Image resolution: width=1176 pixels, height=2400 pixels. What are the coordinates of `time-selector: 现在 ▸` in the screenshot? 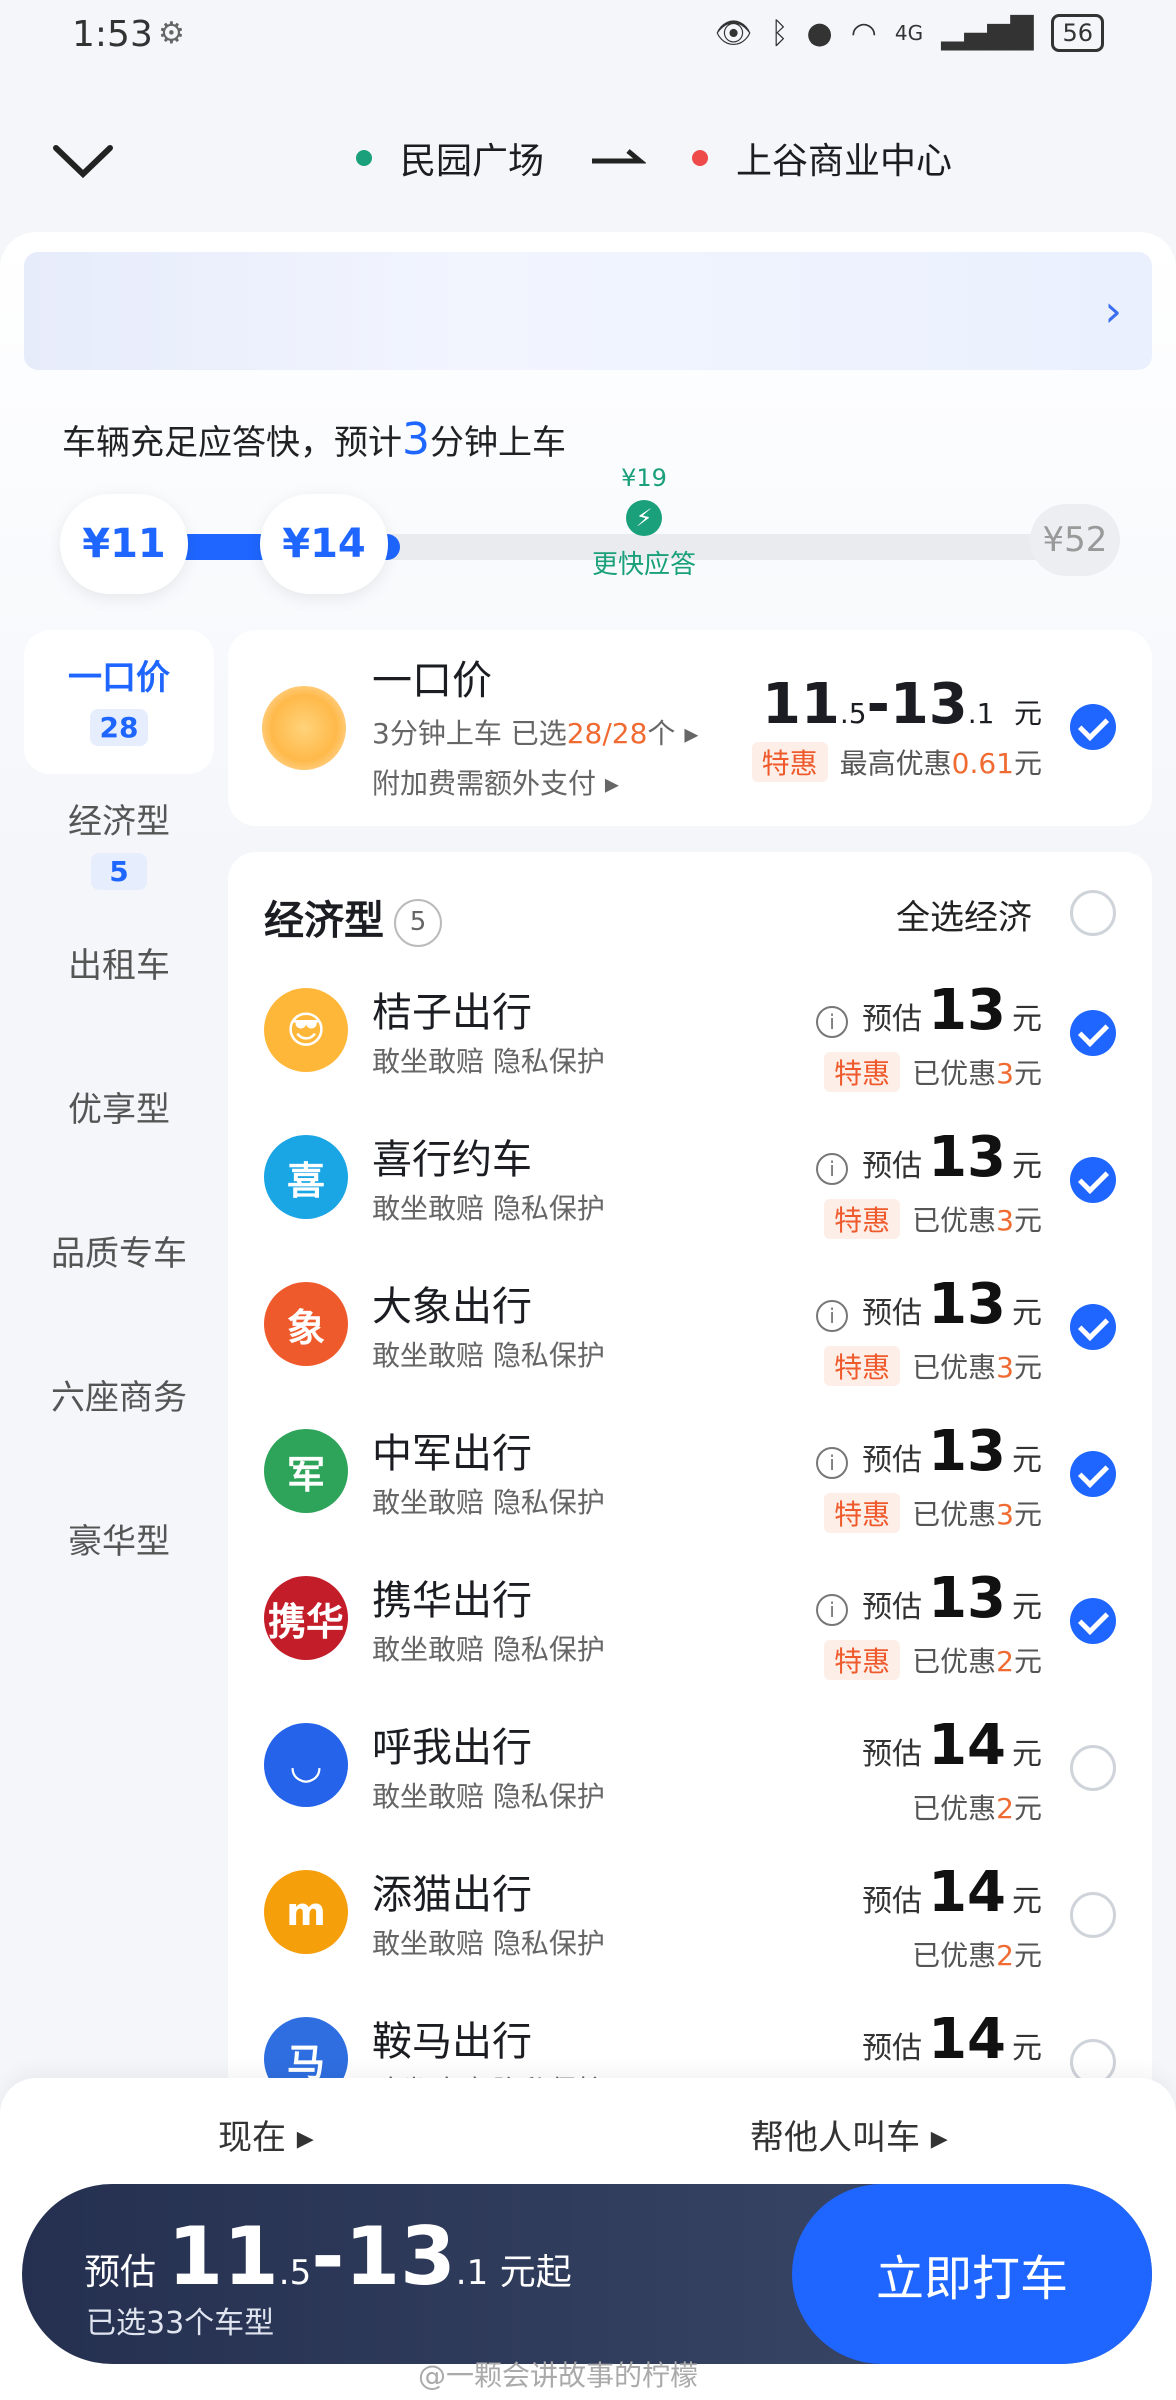 It's located at (266, 2134).